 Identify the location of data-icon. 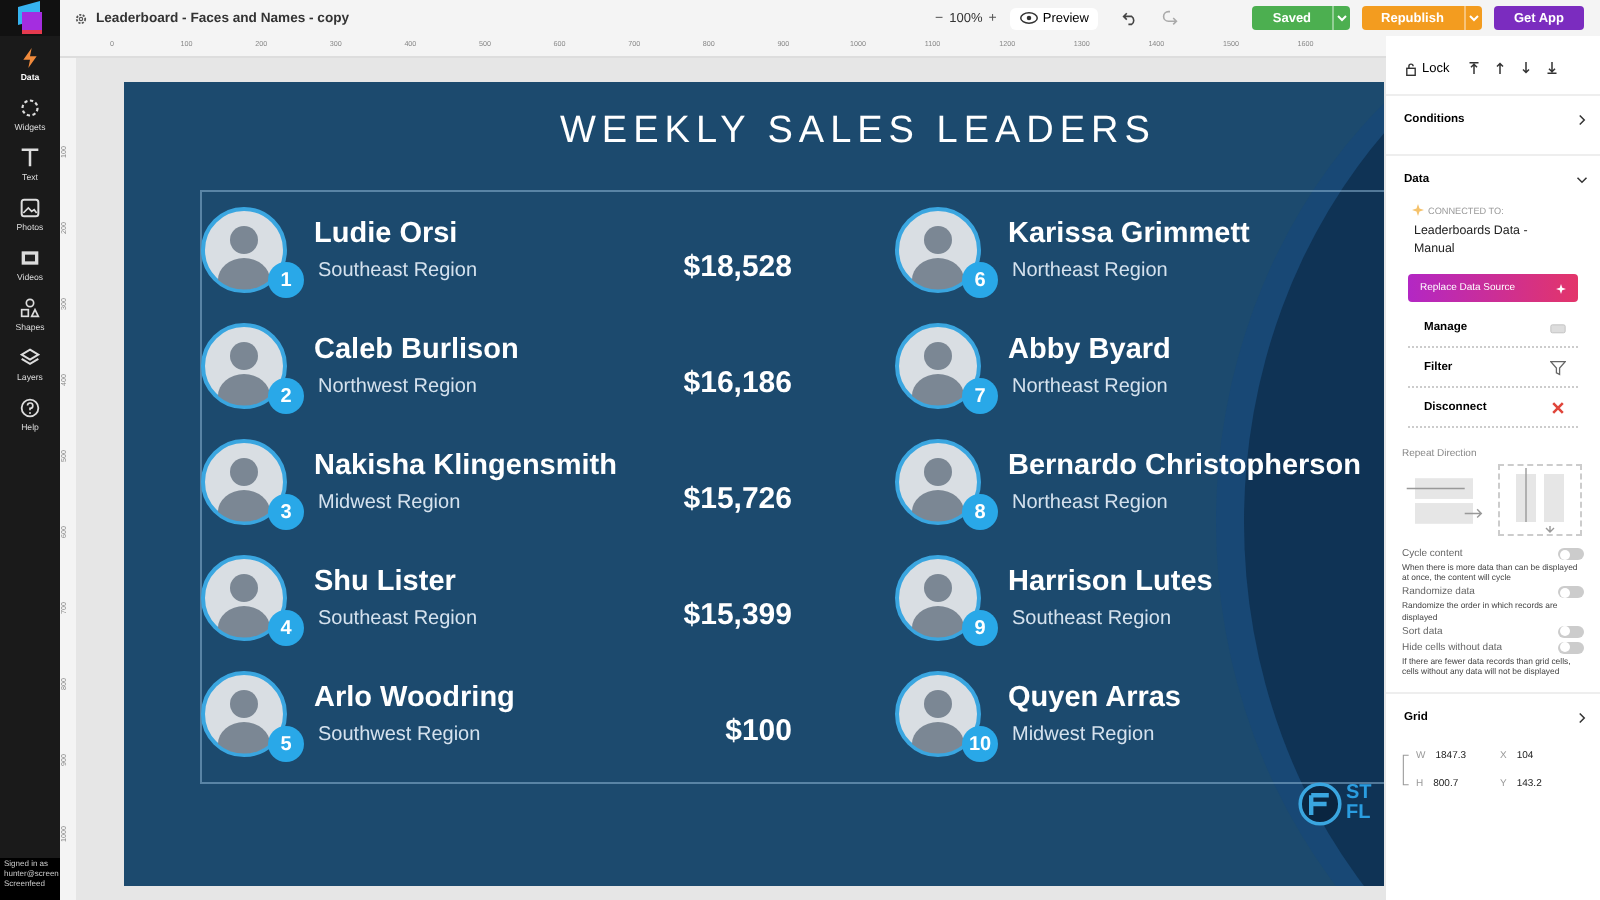
(30, 58).